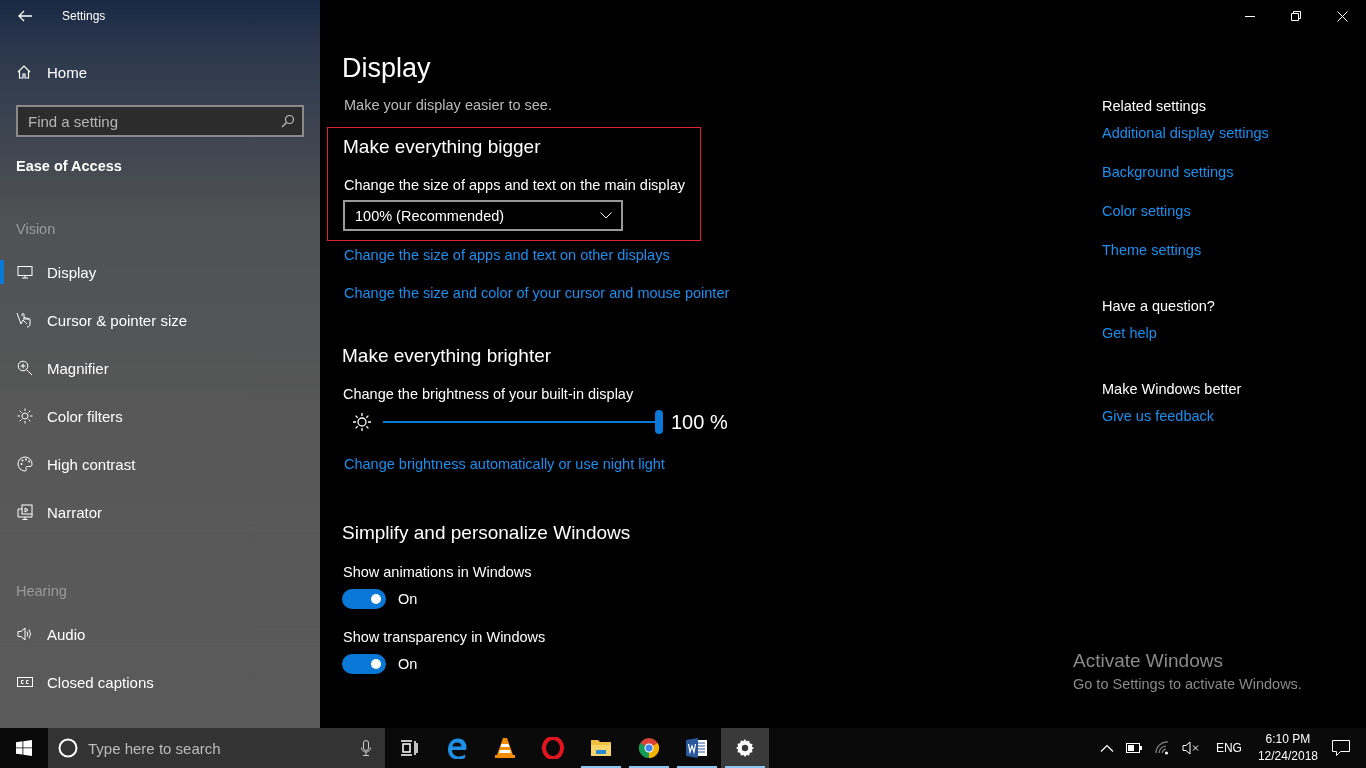 This screenshot has height=768, width=1366. Describe the element at coordinates (601, 748) in the screenshot. I see `folder-icon` at that location.